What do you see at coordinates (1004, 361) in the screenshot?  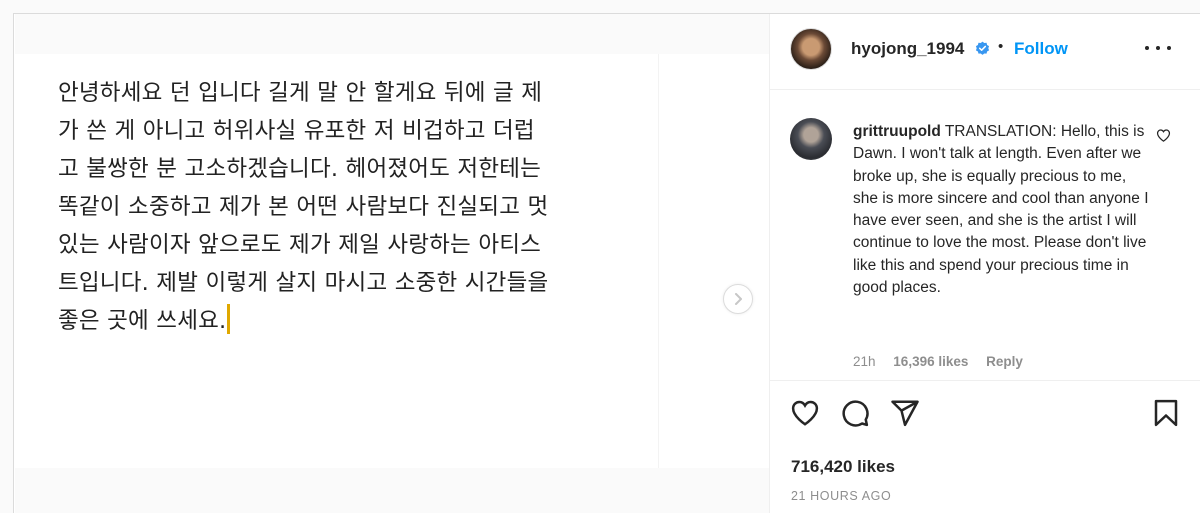 I see `reply-button: Reply` at bounding box center [1004, 361].